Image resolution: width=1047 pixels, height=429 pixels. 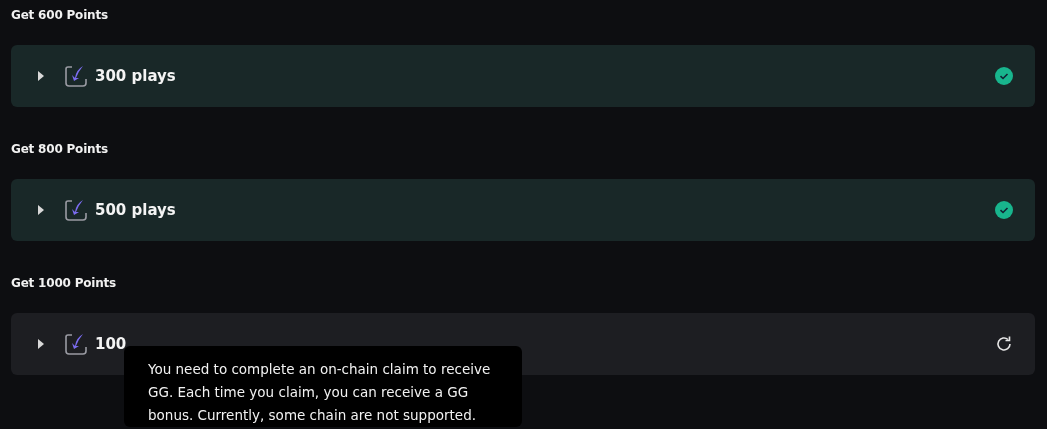 I want to click on task-card: 500 plays, so click(x=523, y=210).